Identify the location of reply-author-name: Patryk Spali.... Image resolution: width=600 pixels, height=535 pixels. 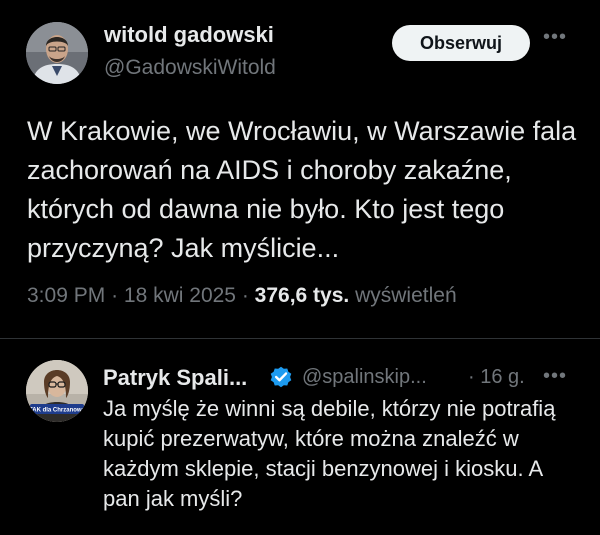
(175, 378).